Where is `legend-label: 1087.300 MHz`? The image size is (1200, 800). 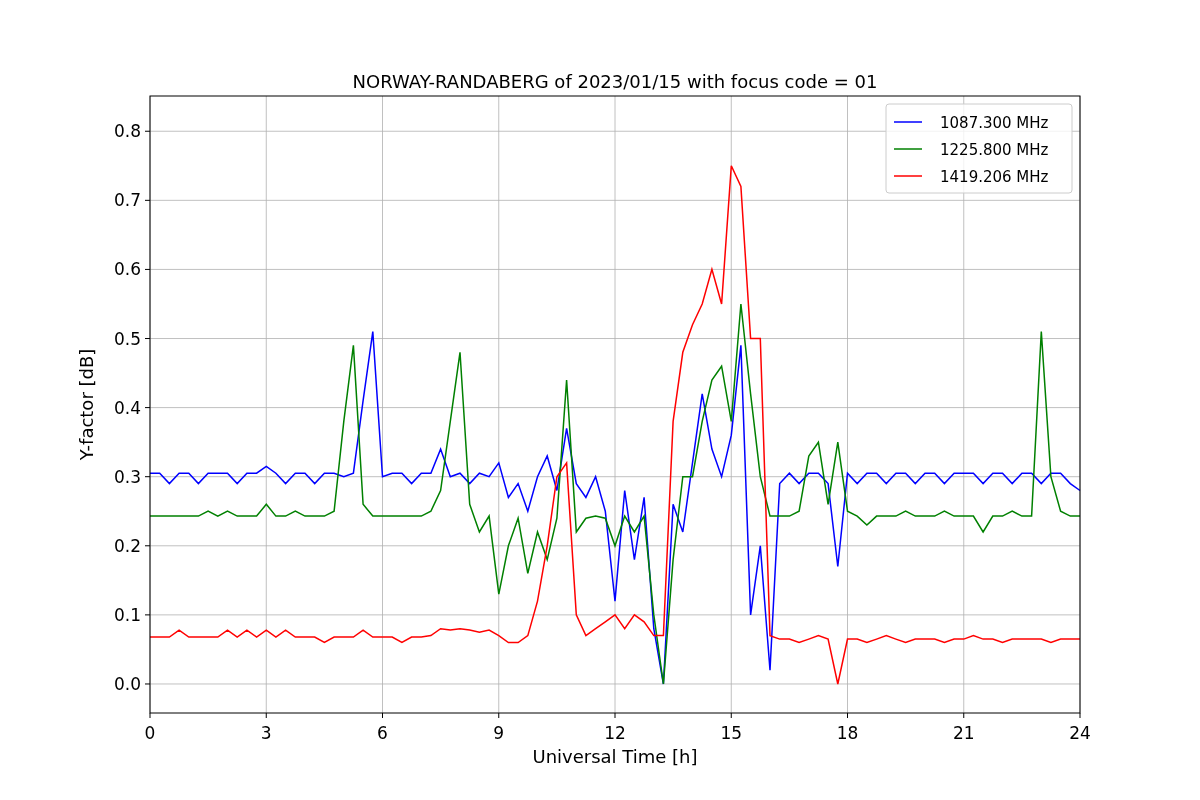
legend-label: 1087.300 MHz is located at coordinates (994, 123).